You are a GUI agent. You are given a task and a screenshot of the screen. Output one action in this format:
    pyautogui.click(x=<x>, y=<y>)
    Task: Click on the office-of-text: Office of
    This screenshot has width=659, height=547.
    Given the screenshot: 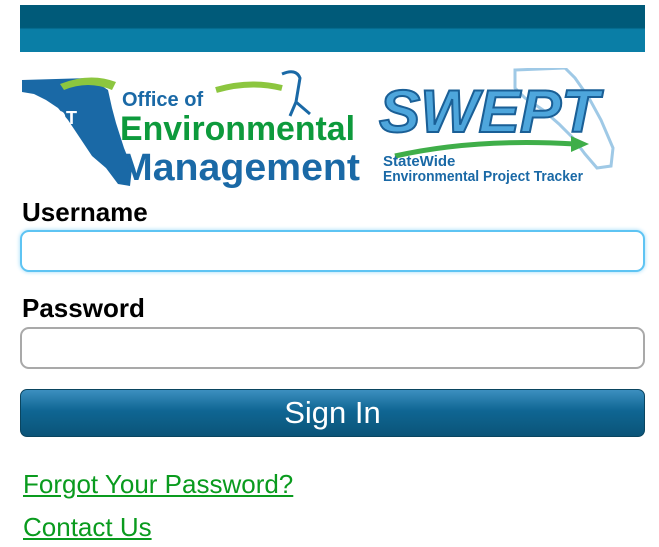 What is the action you would take?
    pyautogui.click(x=162, y=100)
    